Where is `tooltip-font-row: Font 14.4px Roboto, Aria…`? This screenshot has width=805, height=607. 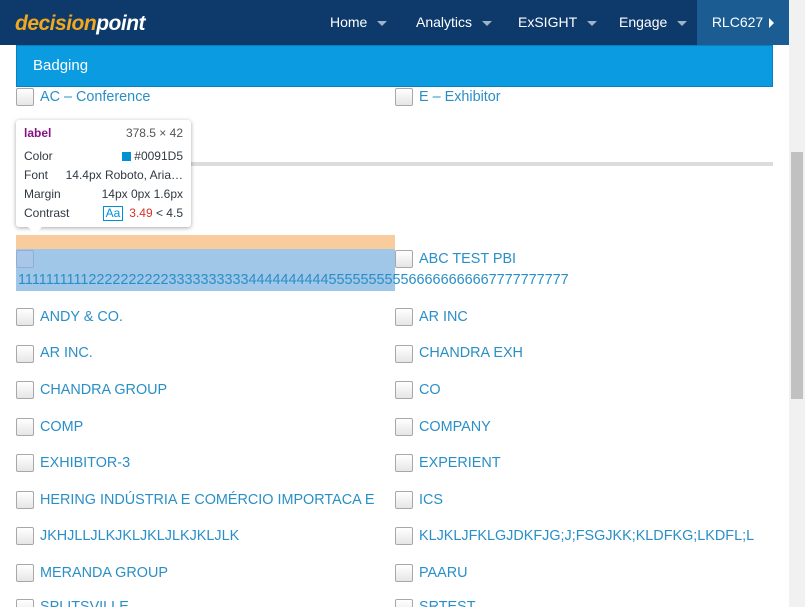
tooltip-font-row: Font 14.4px Roboto, Aria… is located at coordinates (103, 176).